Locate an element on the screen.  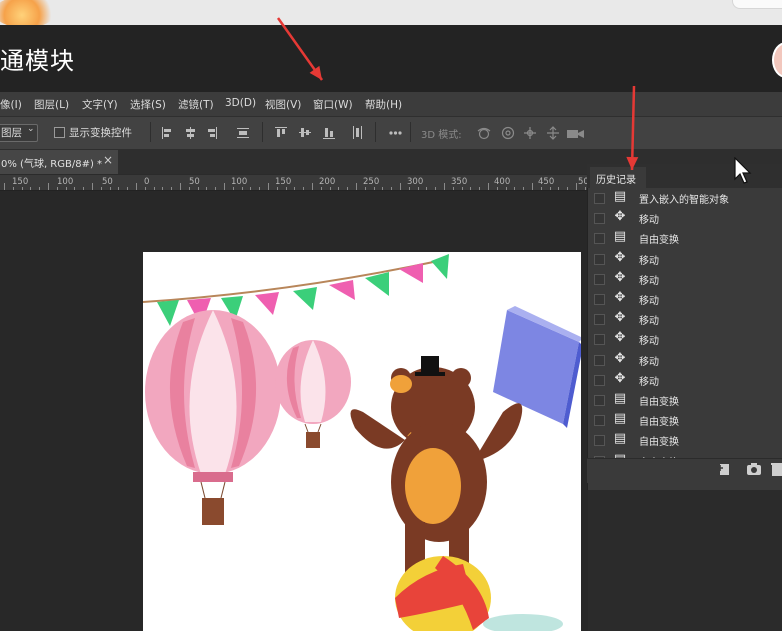
ruler-label: 0 is located at coordinates (147, 182).